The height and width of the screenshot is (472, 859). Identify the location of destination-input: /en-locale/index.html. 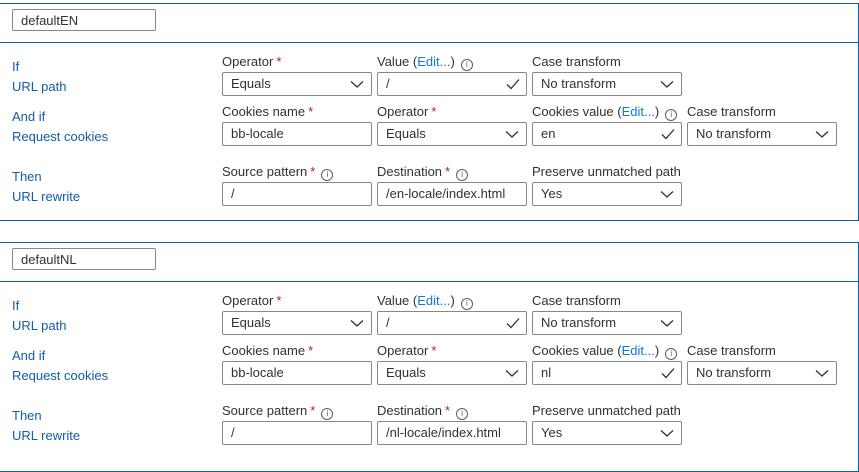
(452, 194).